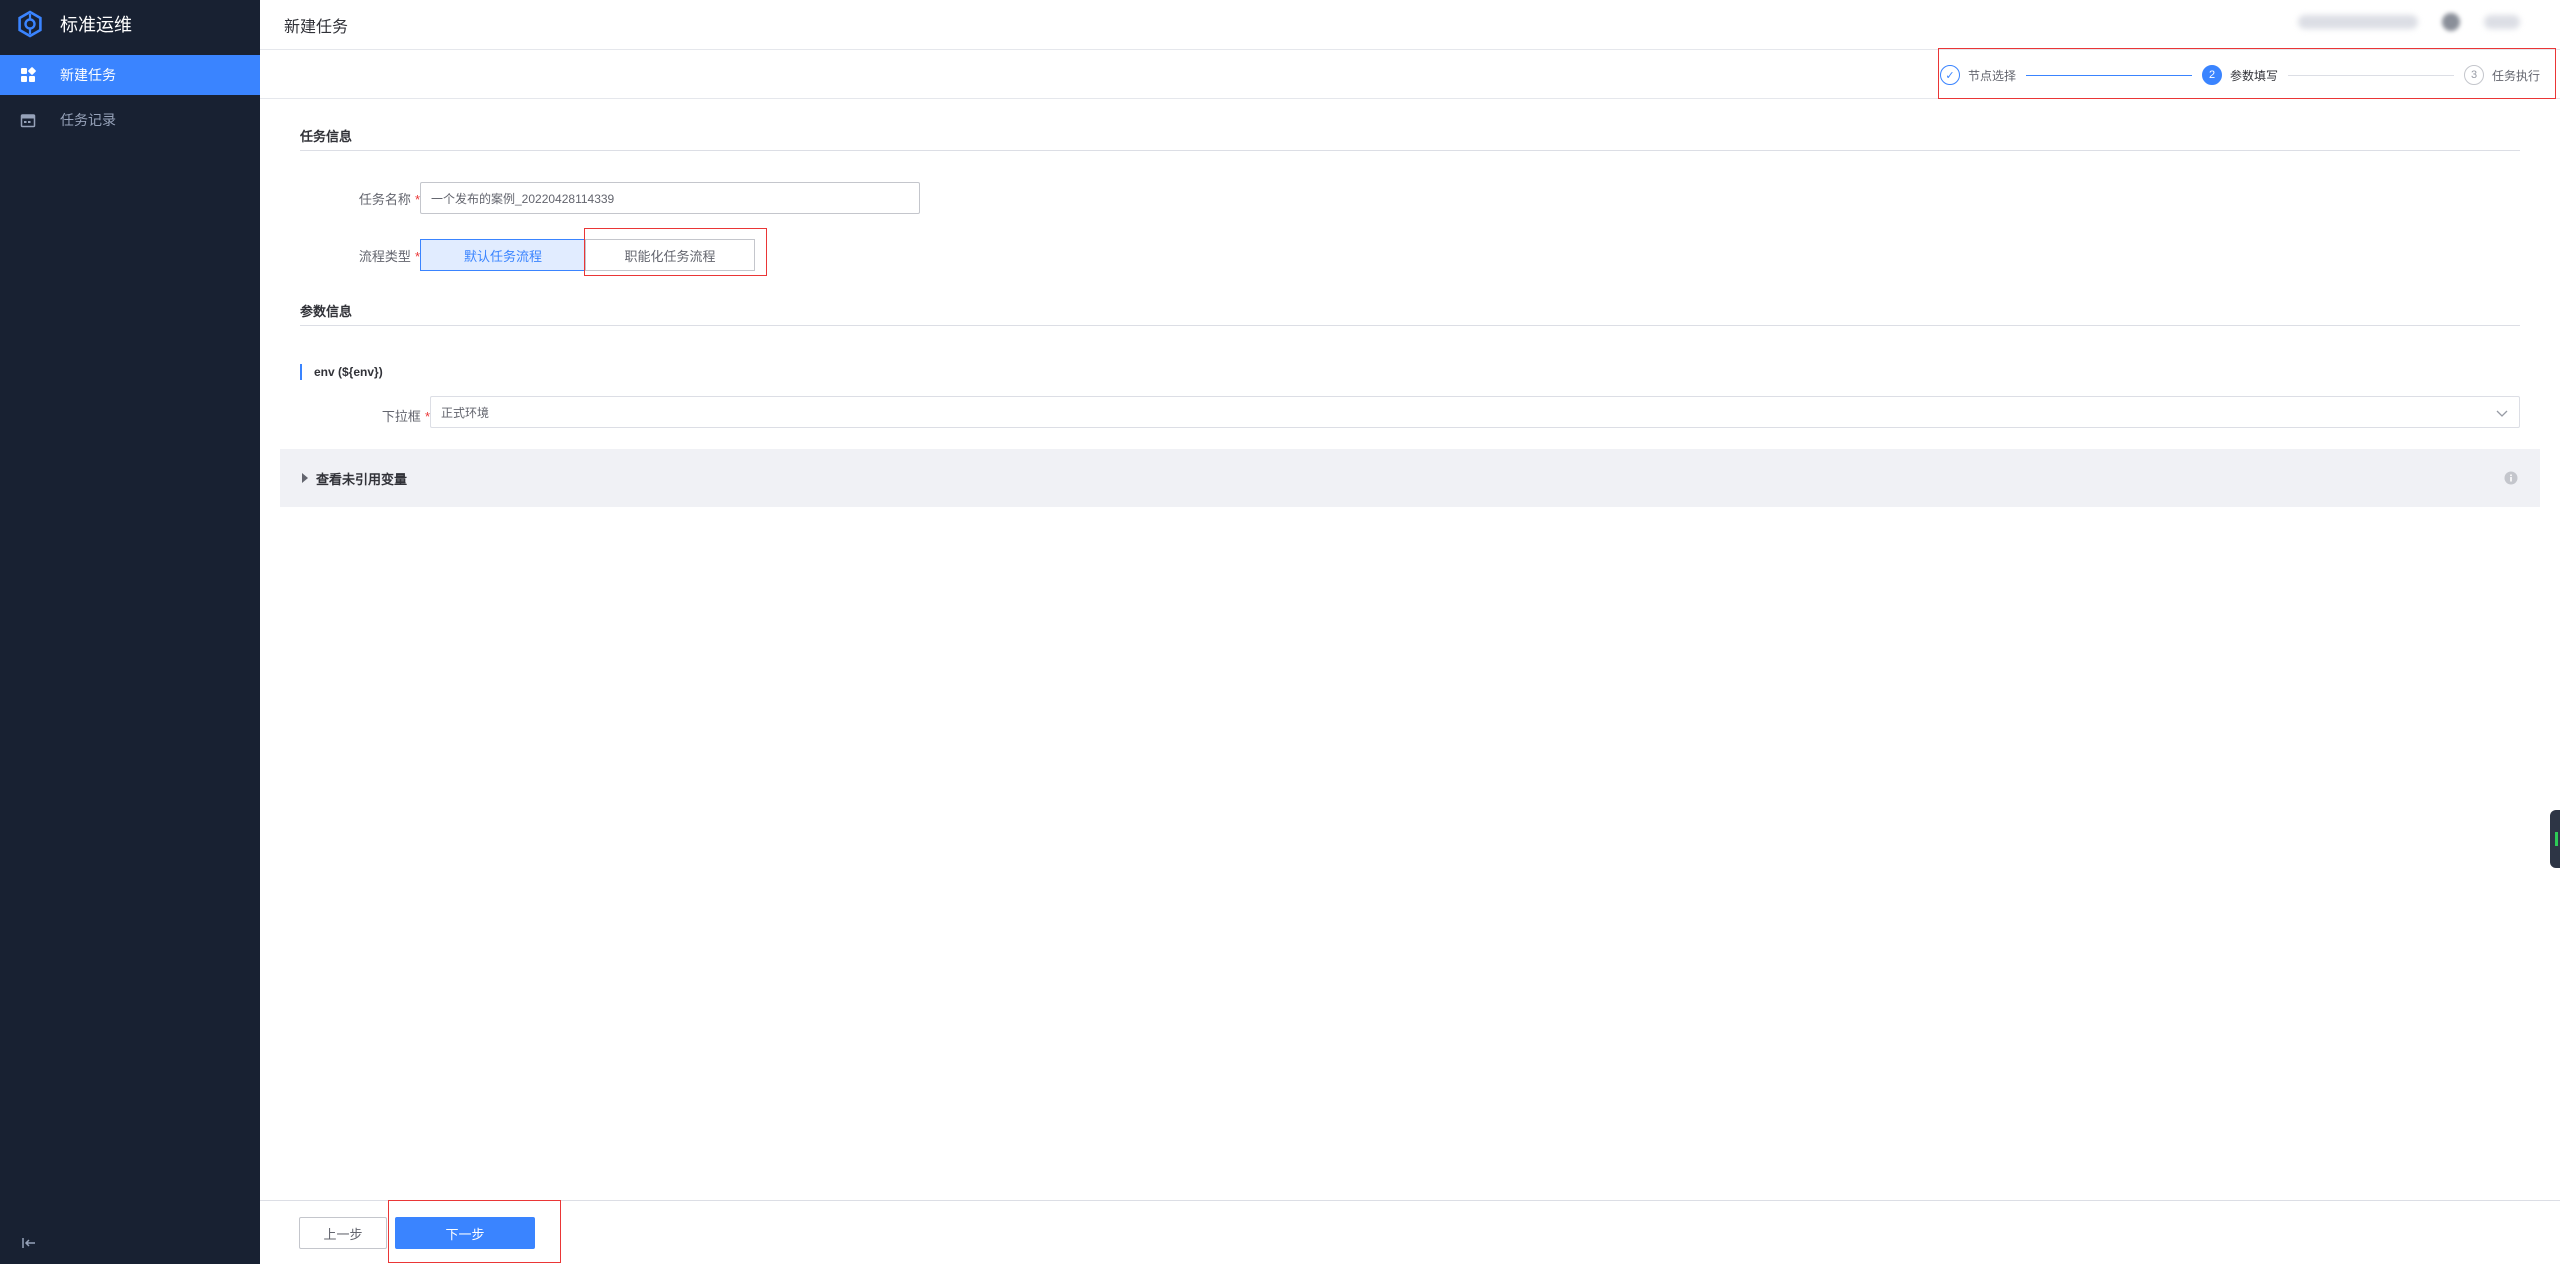 The width and height of the screenshot is (2560, 1264). What do you see at coordinates (130, 120) in the screenshot?
I see `sidebar-item-task-records: 任务记录` at bounding box center [130, 120].